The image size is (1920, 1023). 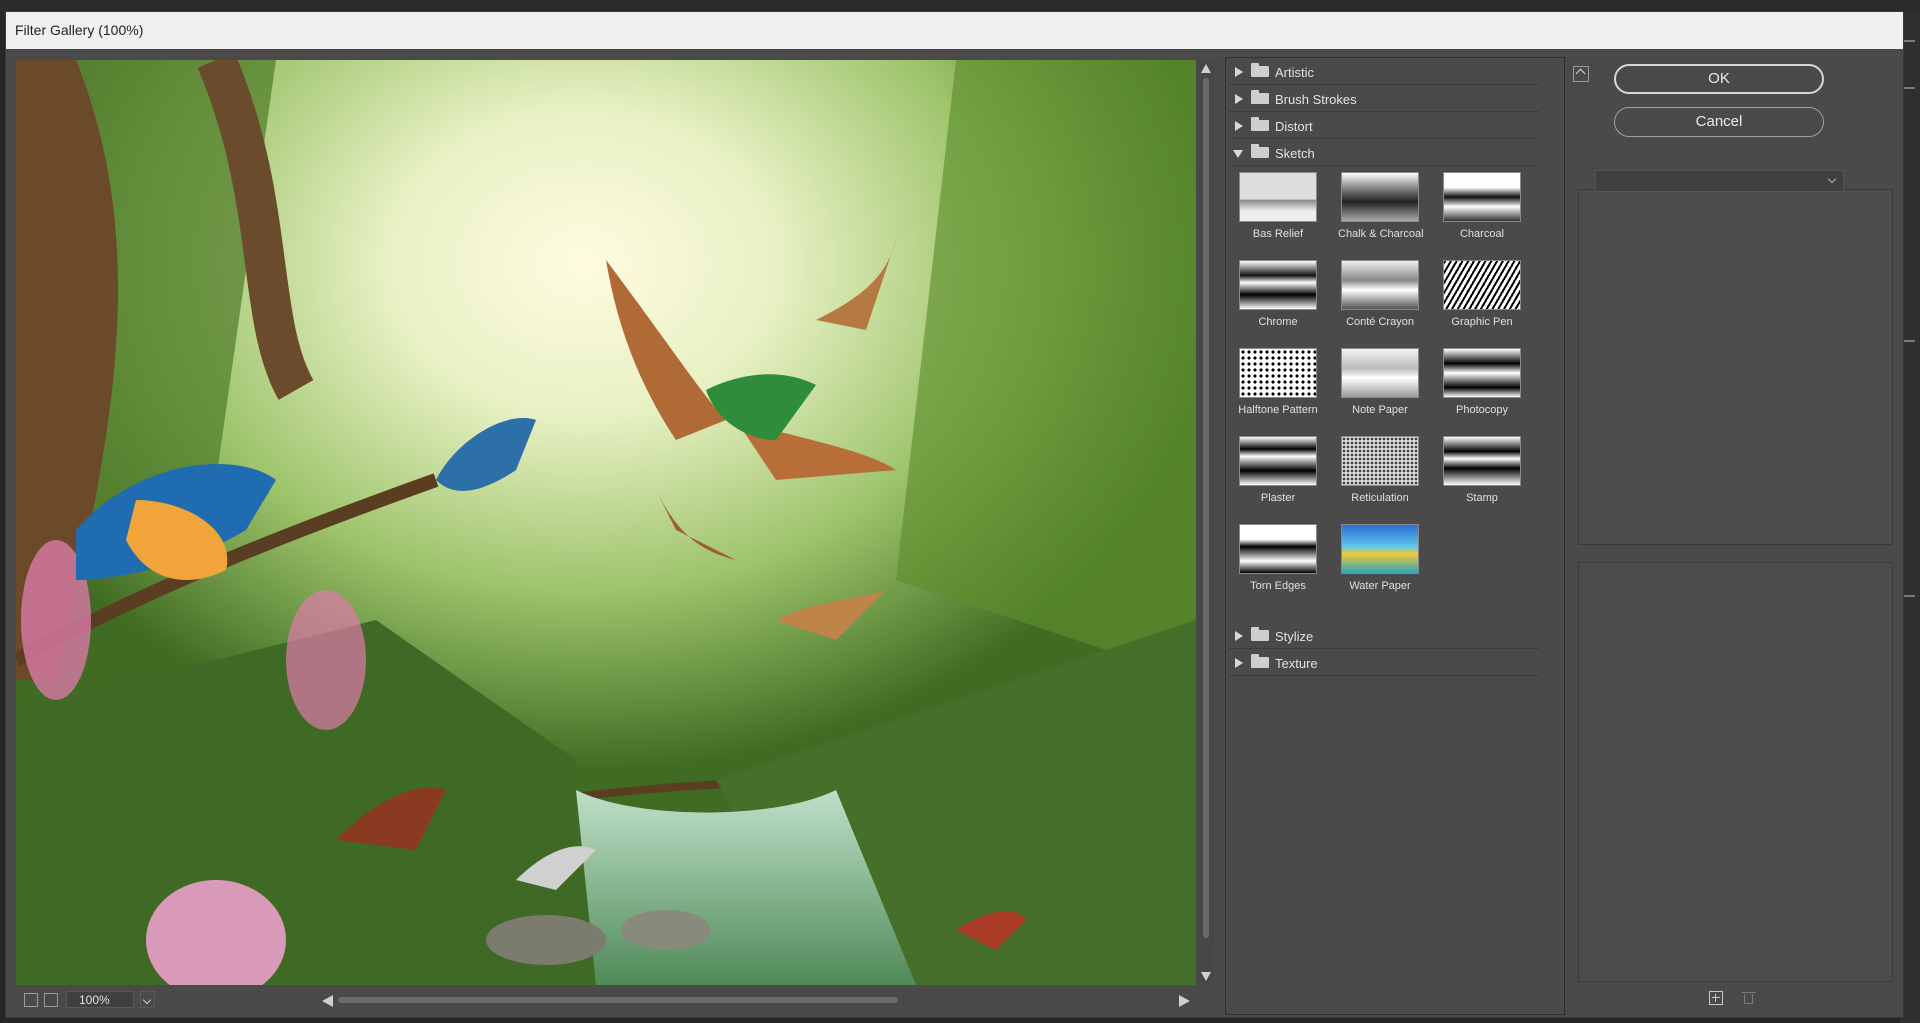 What do you see at coordinates (1384, 636) in the screenshot?
I see `category-stylize: Stylize` at bounding box center [1384, 636].